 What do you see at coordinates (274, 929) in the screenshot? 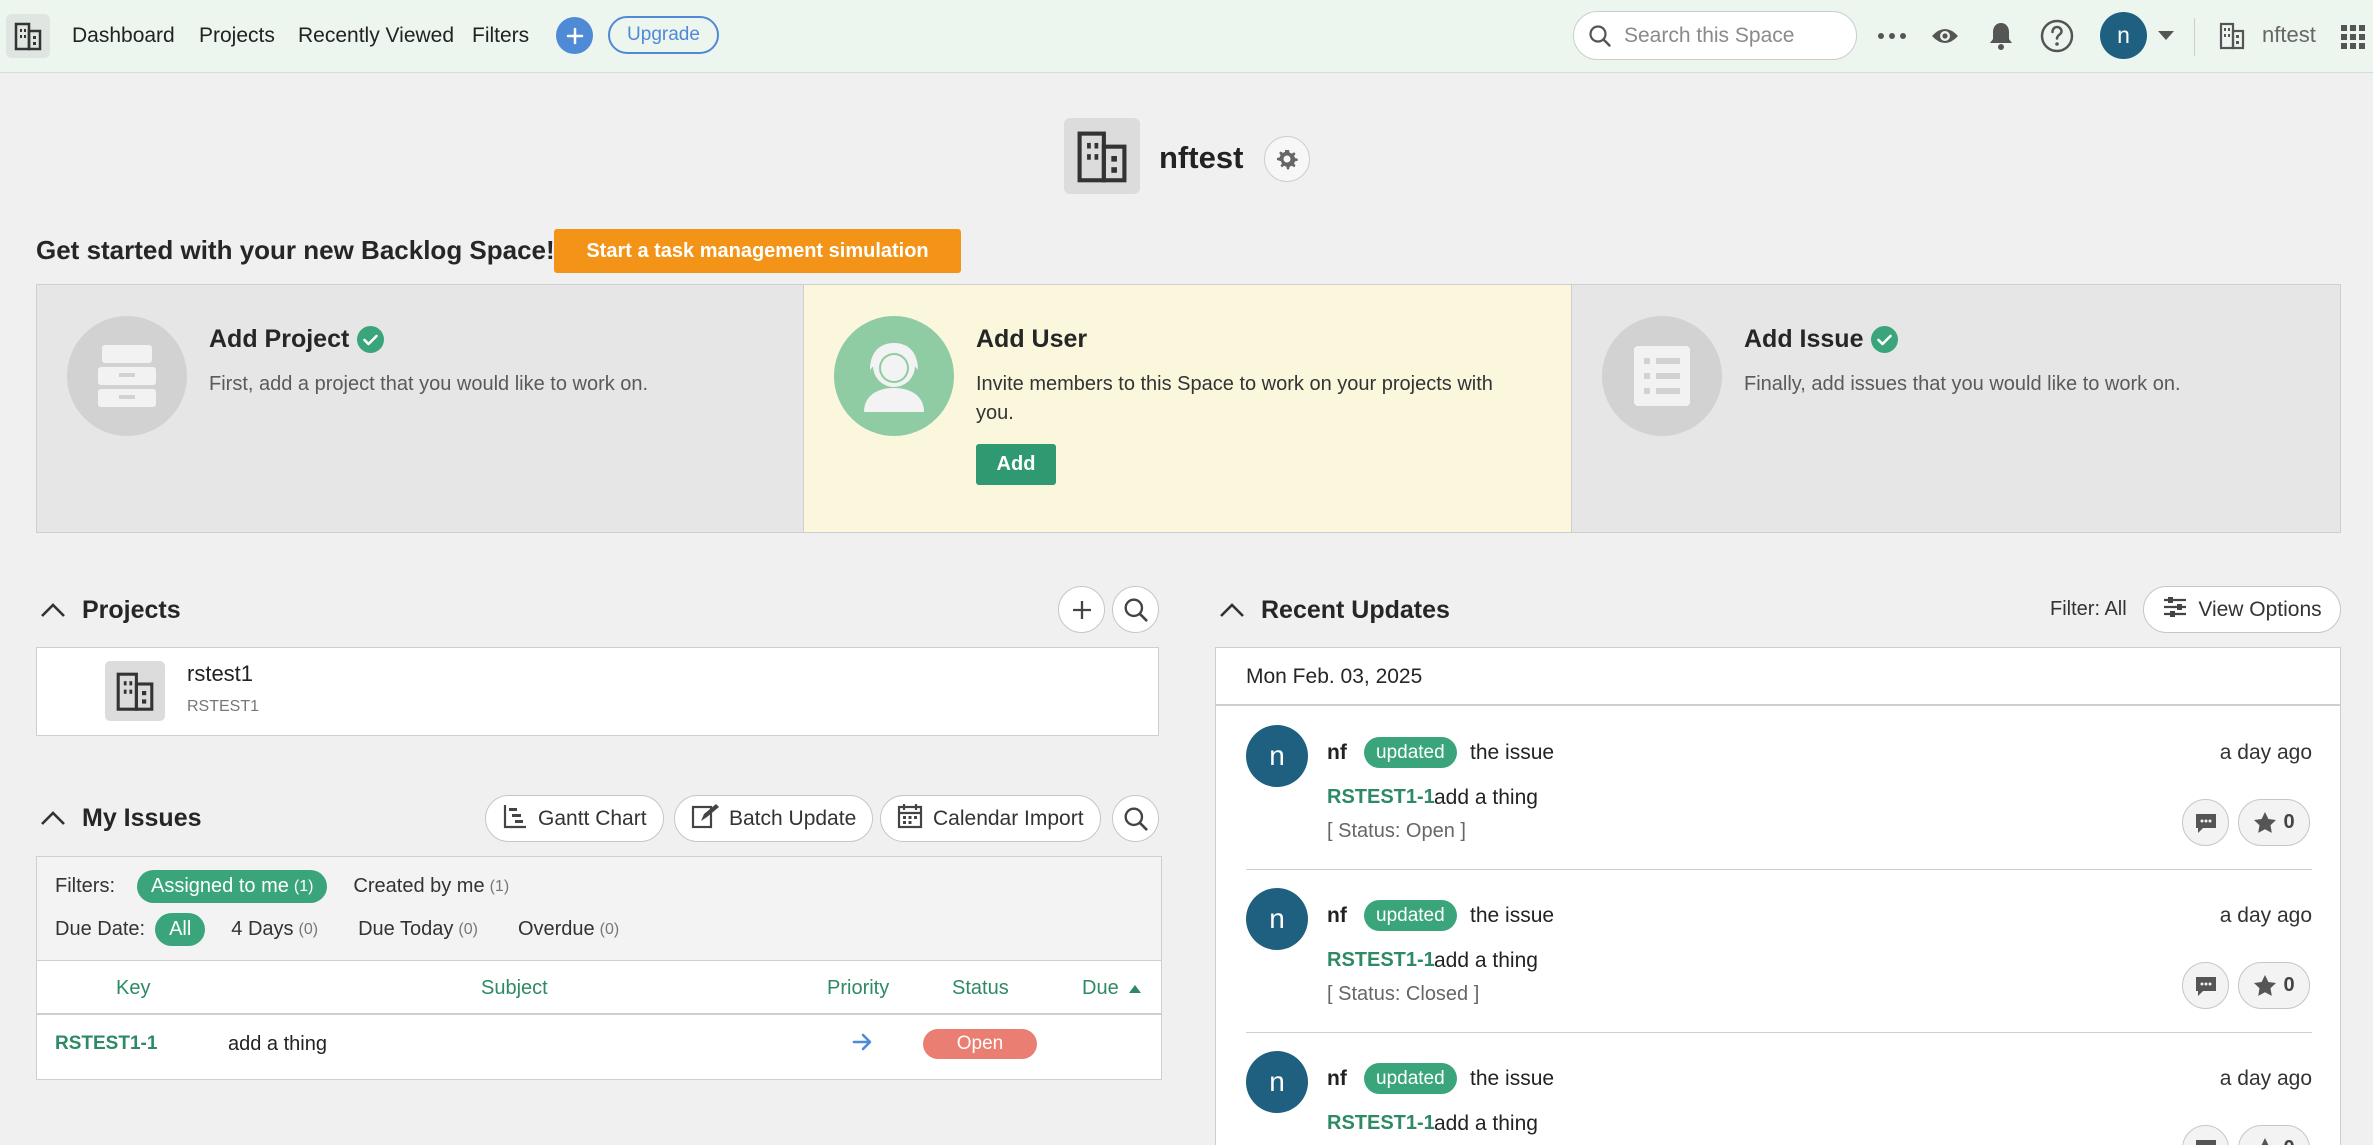
I see `due-filter-4-days: 4 Days (0)` at bounding box center [274, 929].